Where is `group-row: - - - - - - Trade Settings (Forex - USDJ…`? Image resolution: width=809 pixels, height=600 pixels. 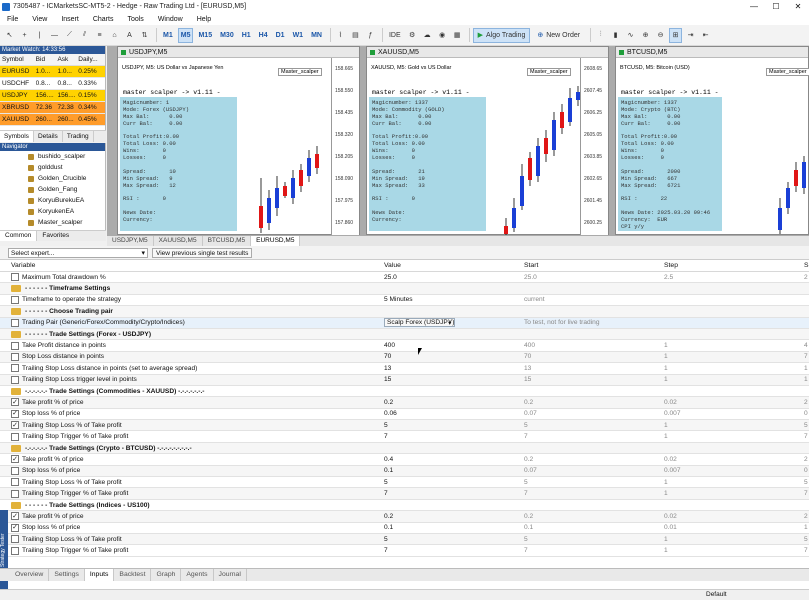
group-row: - - - - - - Trade Settings (Forex - USDJ… is located at coordinates (404, 334).